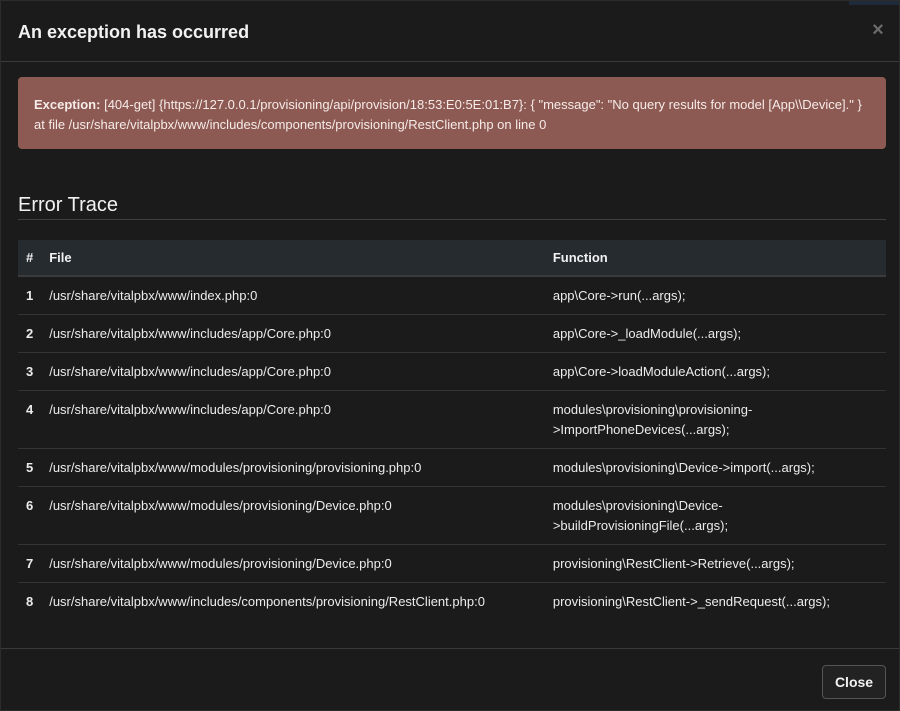  I want to click on row-num: 3, so click(30, 371).